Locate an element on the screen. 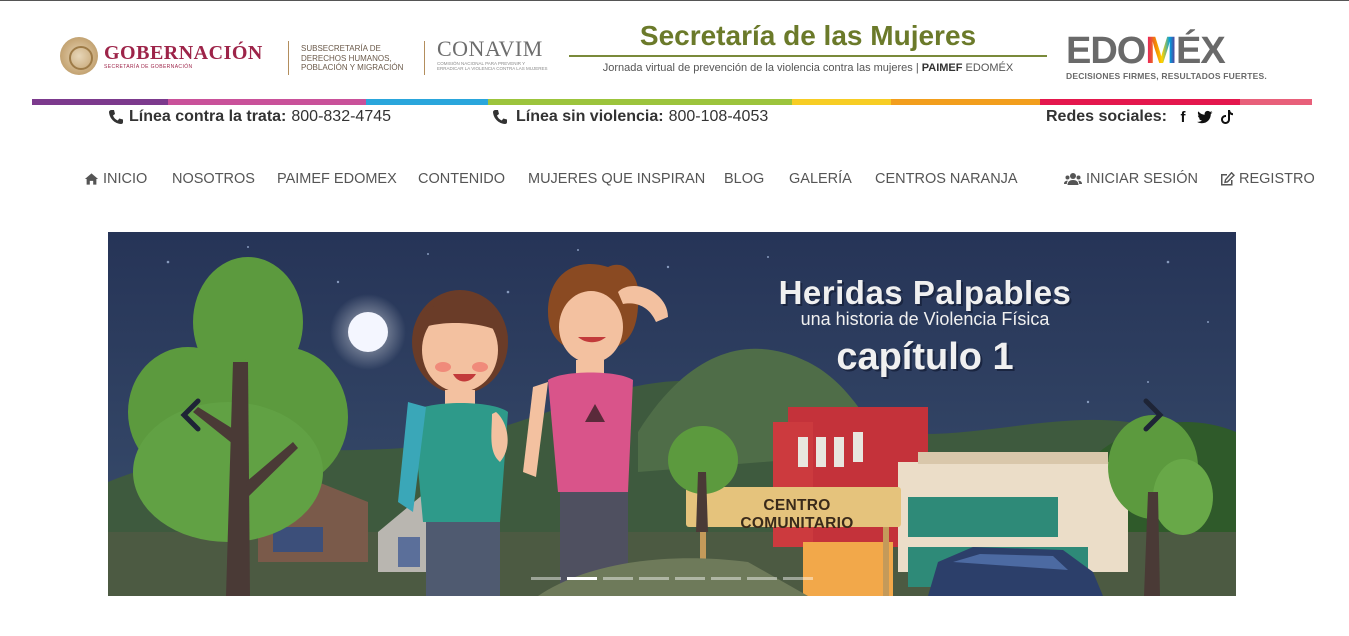 The height and width of the screenshot is (636, 1349). carousel-indicators is located at coordinates (675, 578).